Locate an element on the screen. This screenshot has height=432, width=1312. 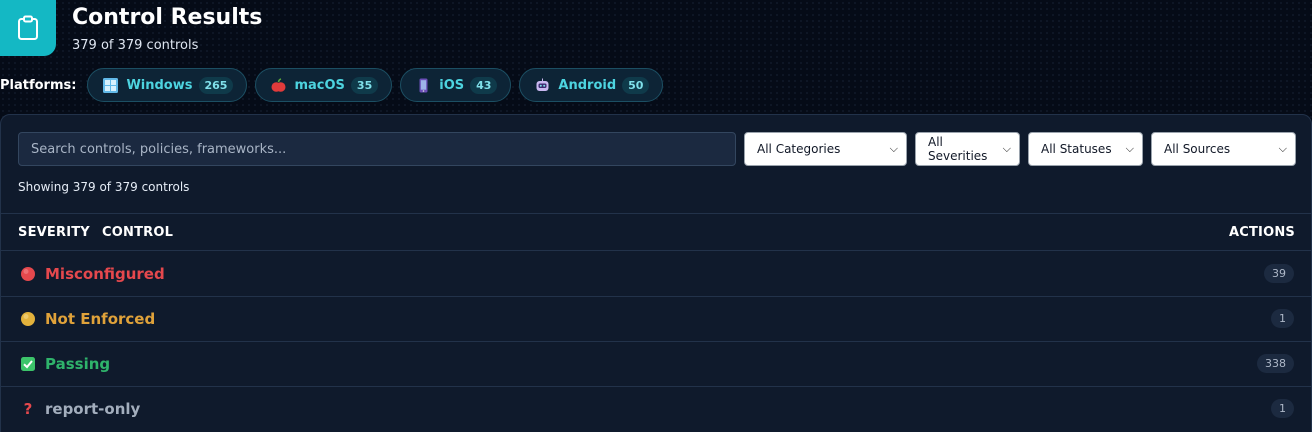
group-row-misconfigured: Misconfigured 39 is located at coordinates (656, 273).